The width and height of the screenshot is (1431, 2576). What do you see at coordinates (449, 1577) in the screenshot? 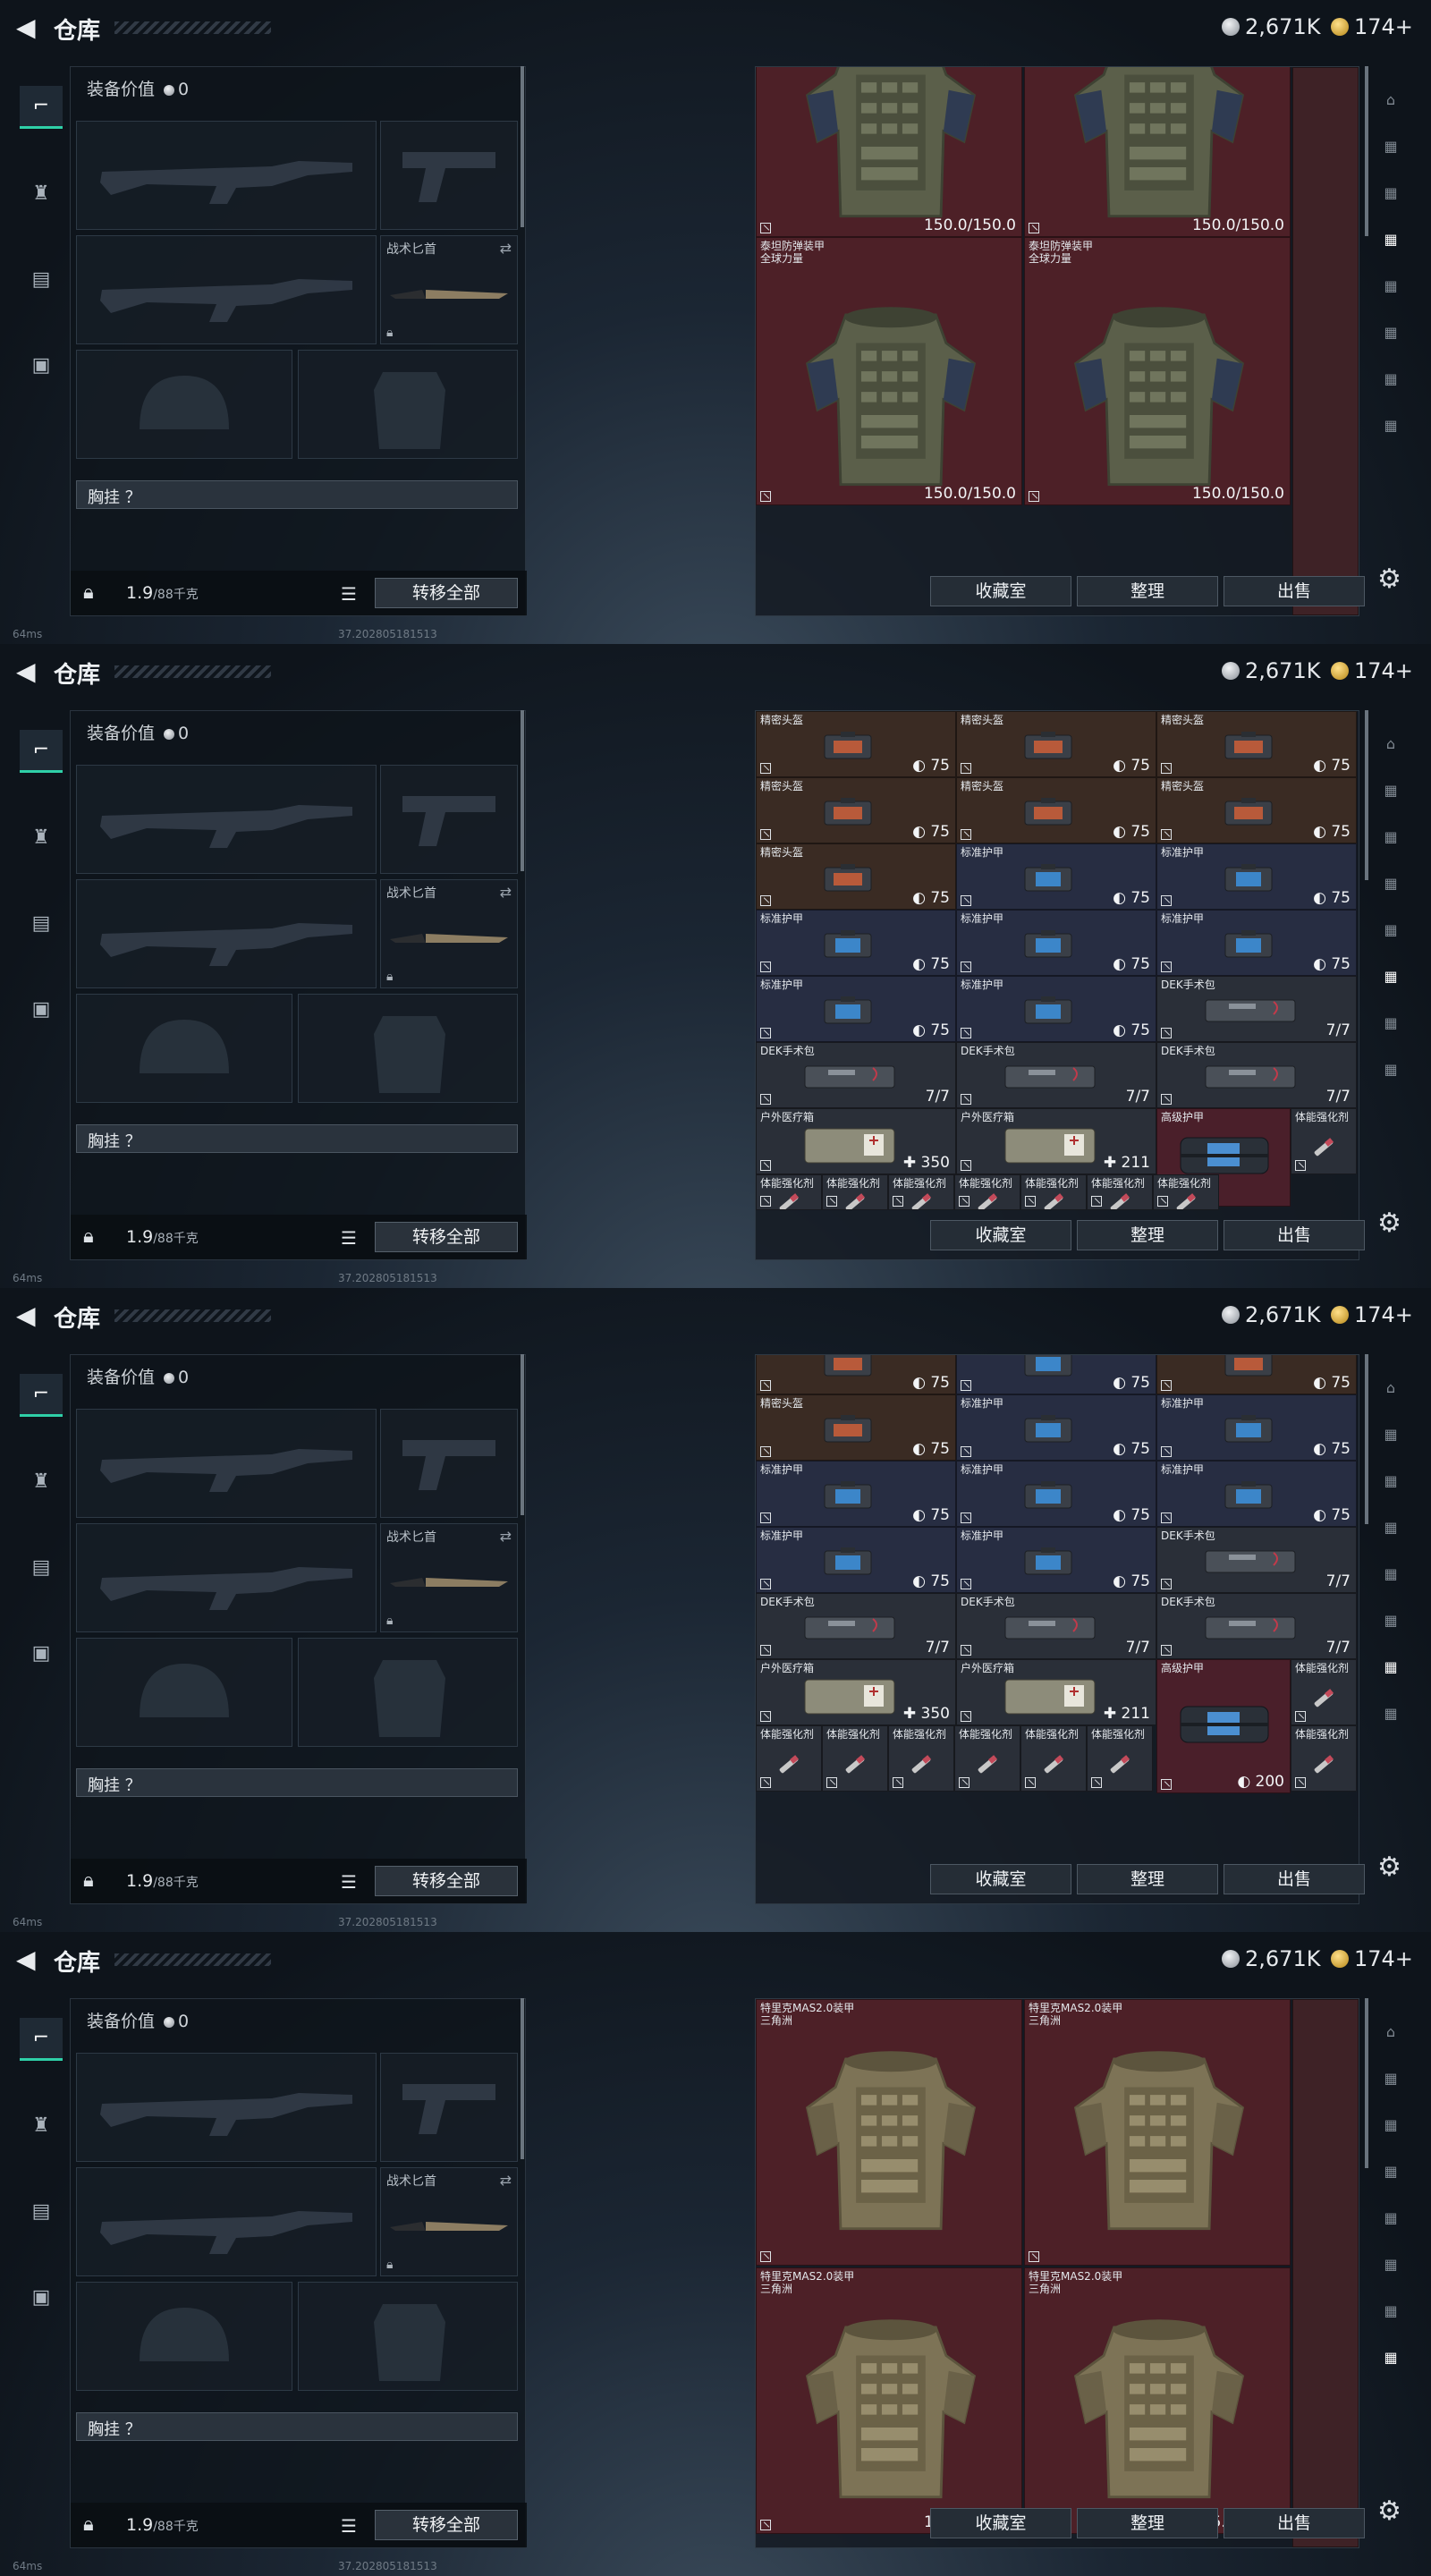
I see `knife-slot: 战术匕首 ⇄ 🔒︎` at bounding box center [449, 1577].